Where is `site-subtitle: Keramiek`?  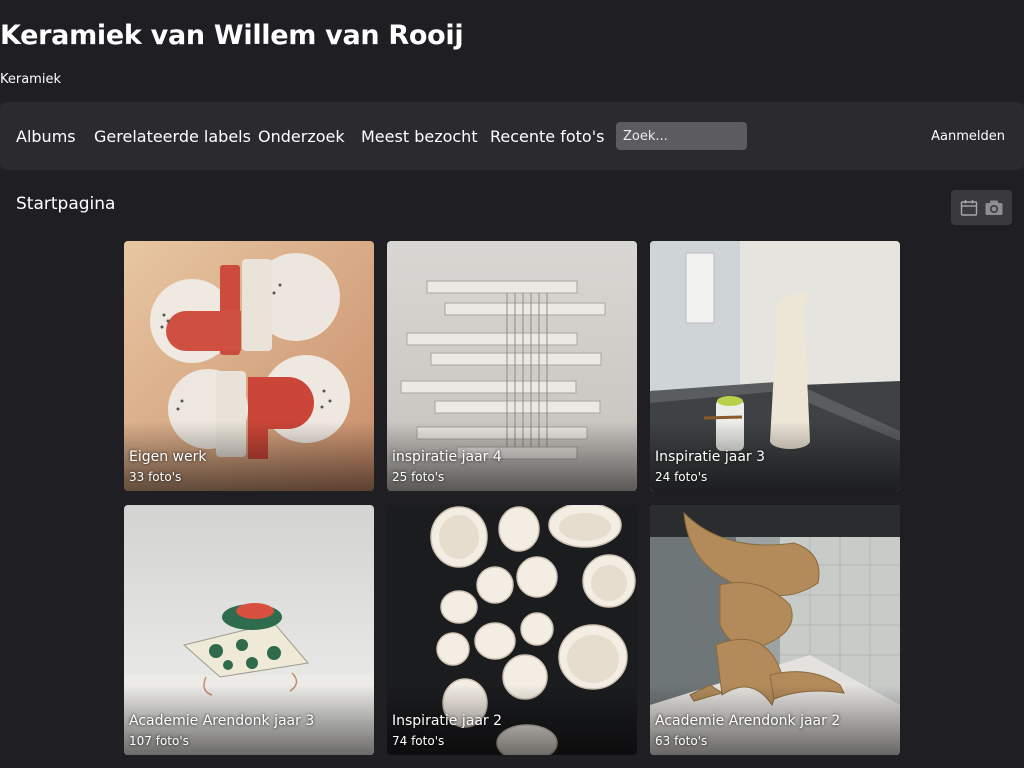
site-subtitle: Keramiek is located at coordinates (30, 79).